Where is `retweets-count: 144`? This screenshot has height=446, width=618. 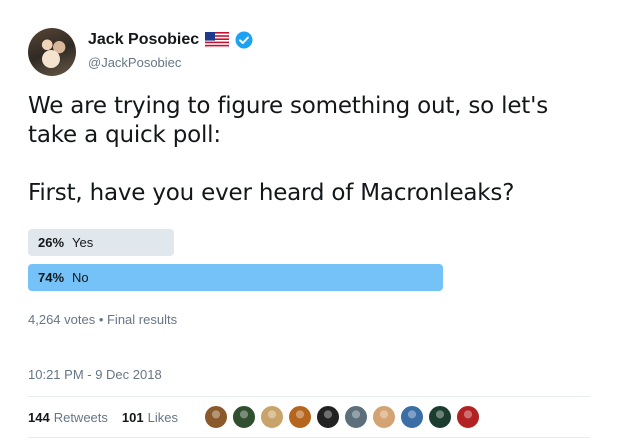 retweets-count: 144 is located at coordinates (39, 417).